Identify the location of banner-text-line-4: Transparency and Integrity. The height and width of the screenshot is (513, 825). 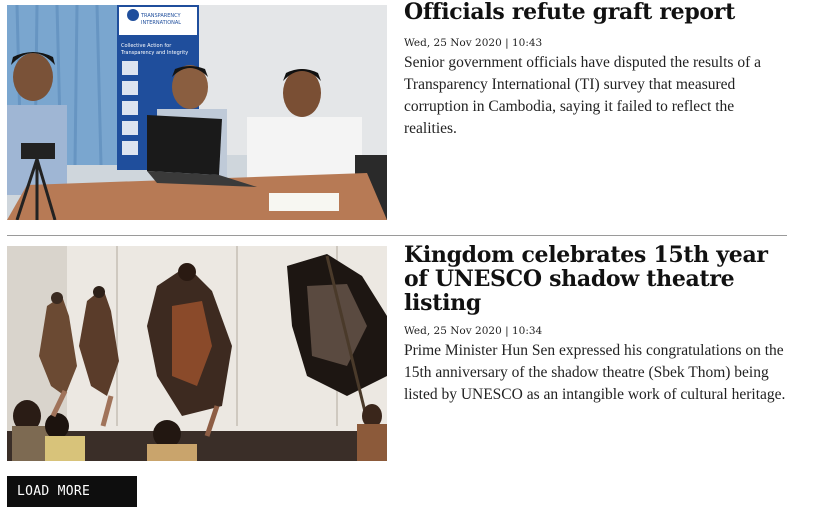
(154, 53).